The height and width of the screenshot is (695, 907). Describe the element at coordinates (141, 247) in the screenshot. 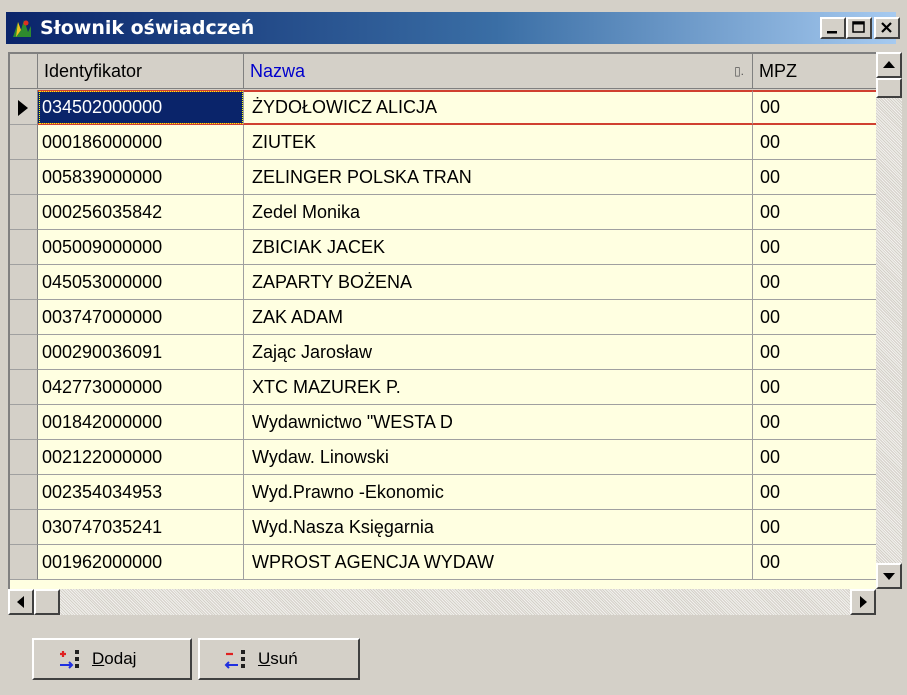

I see `cell-id: 005009000000` at that location.